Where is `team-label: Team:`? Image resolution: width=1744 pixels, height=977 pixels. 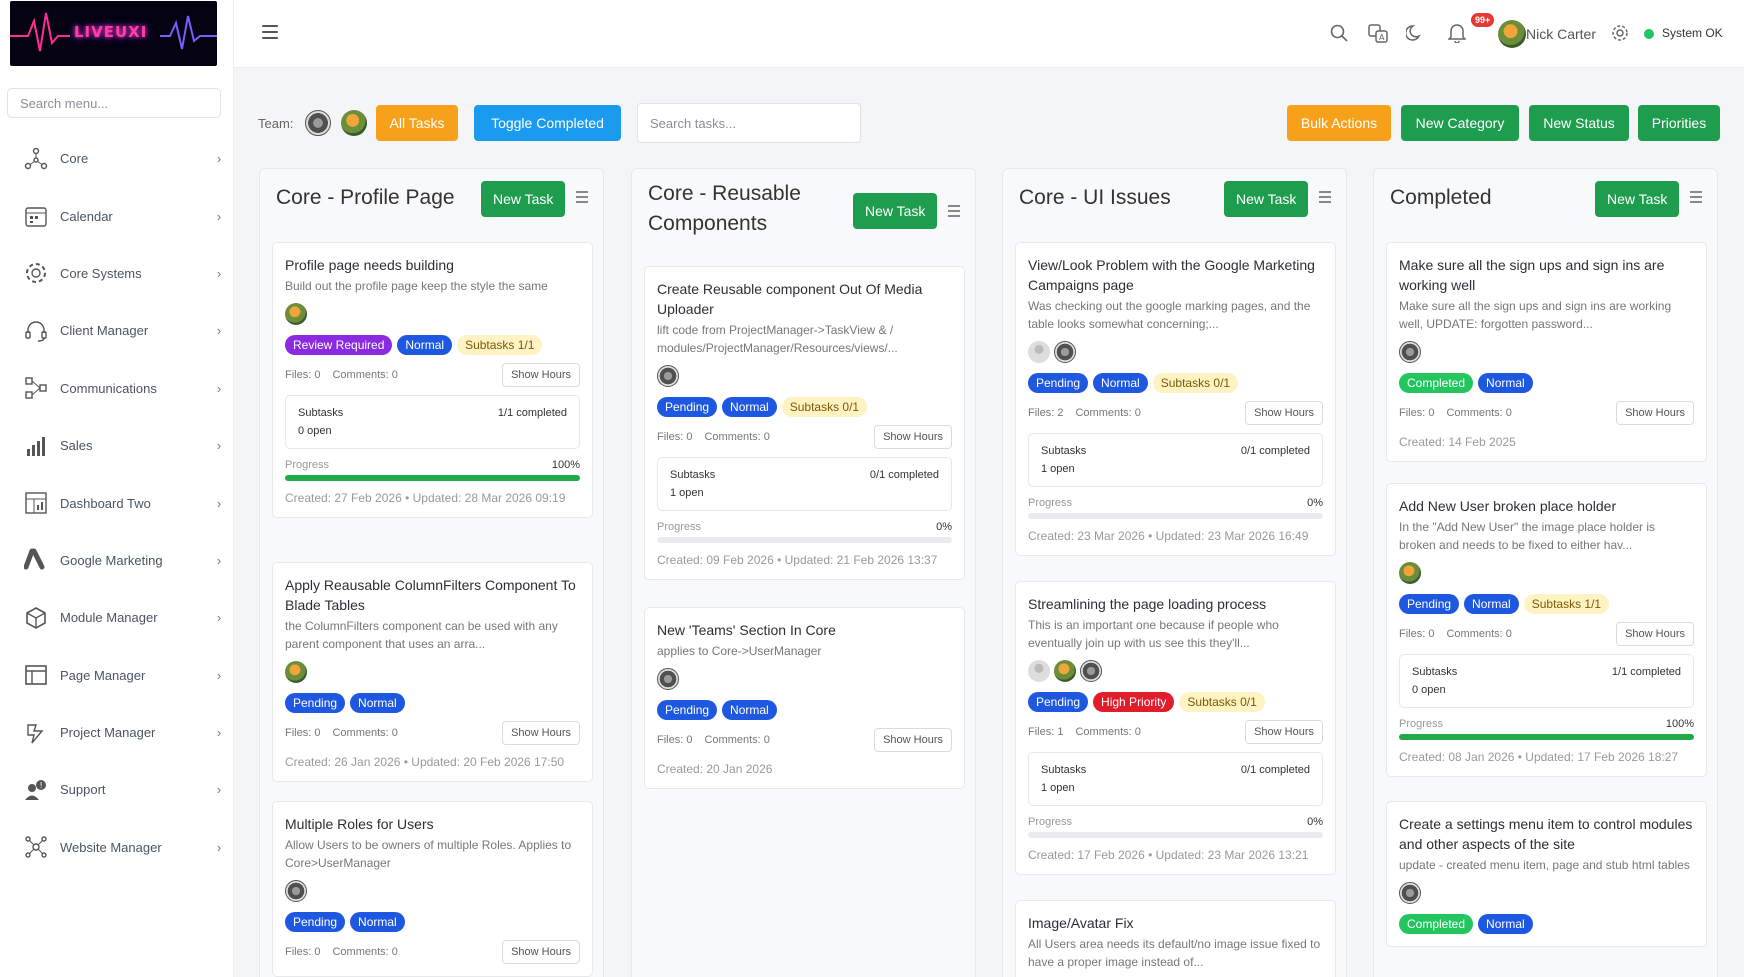 team-label: Team: is located at coordinates (276, 123).